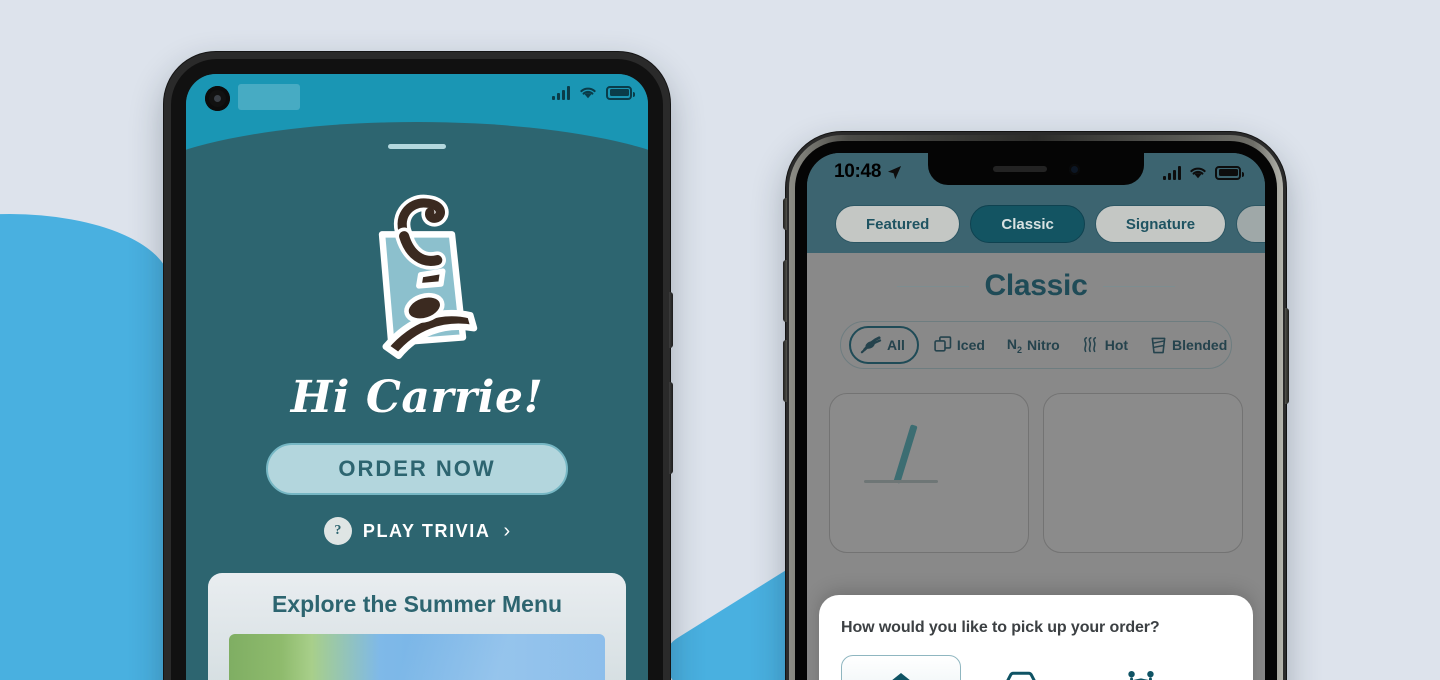 The image size is (1440, 680). I want to click on coffee-brand-logo, so click(428, 277).